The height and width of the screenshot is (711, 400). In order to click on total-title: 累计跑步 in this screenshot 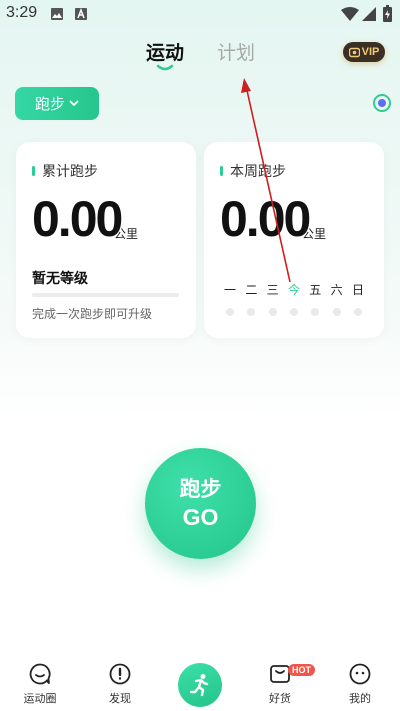, I will do `click(70, 172)`.